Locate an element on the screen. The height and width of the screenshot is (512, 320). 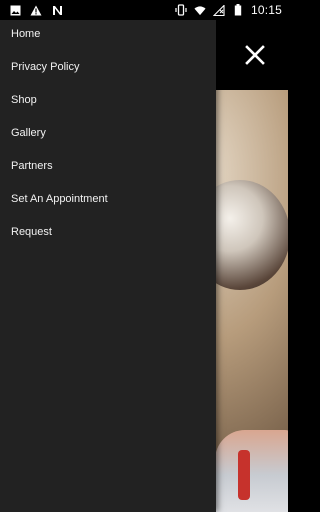
close-button is located at coordinates (255, 55).